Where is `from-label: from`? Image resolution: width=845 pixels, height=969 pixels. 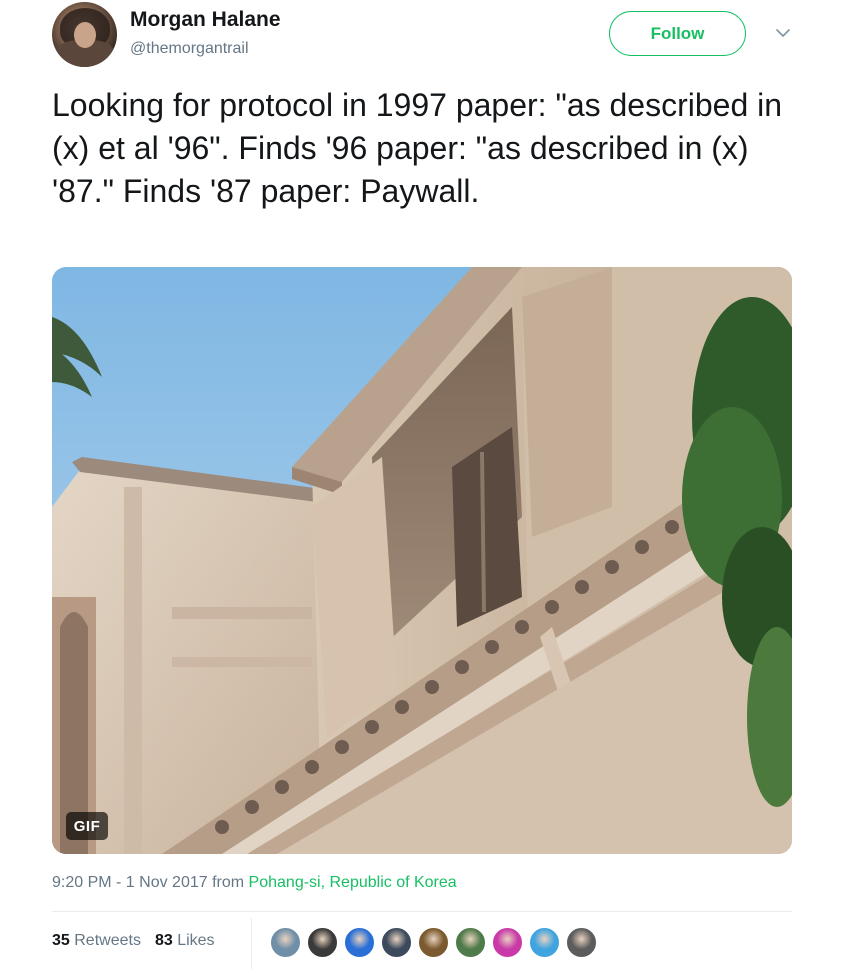
from-label: from is located at coordinates (228, 882).